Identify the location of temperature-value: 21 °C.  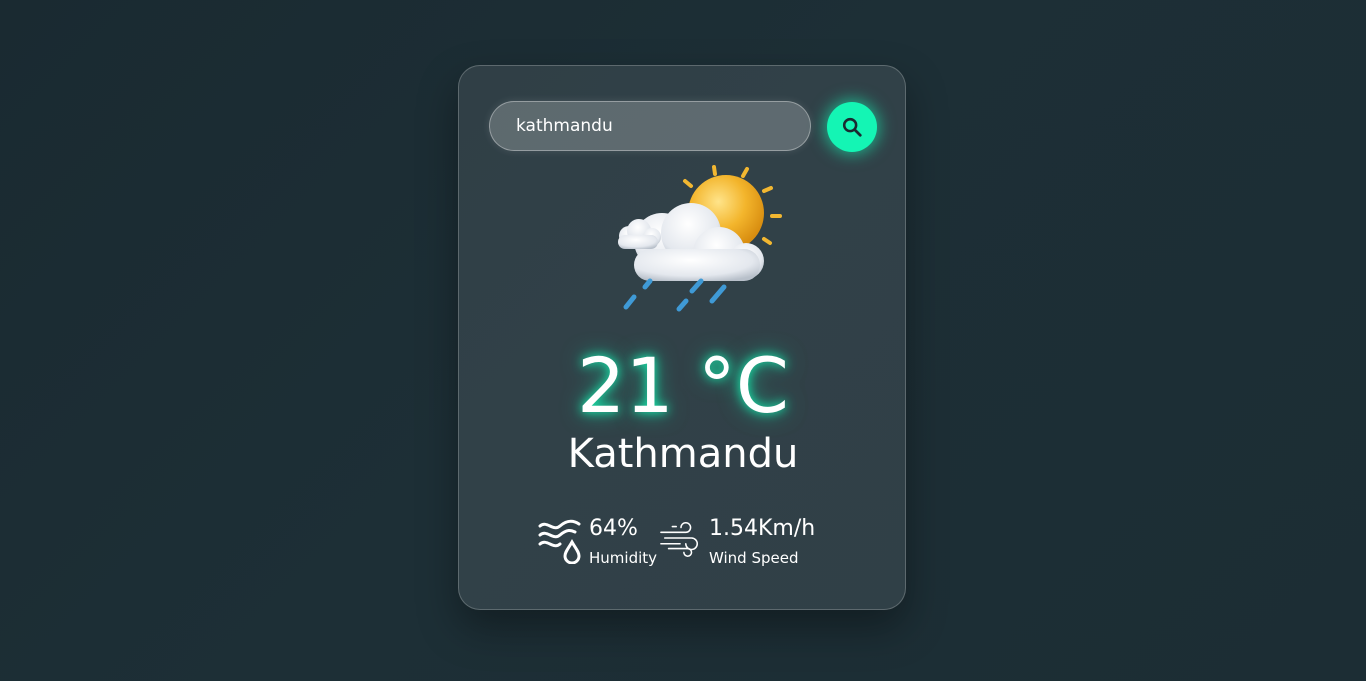
(683, 385).